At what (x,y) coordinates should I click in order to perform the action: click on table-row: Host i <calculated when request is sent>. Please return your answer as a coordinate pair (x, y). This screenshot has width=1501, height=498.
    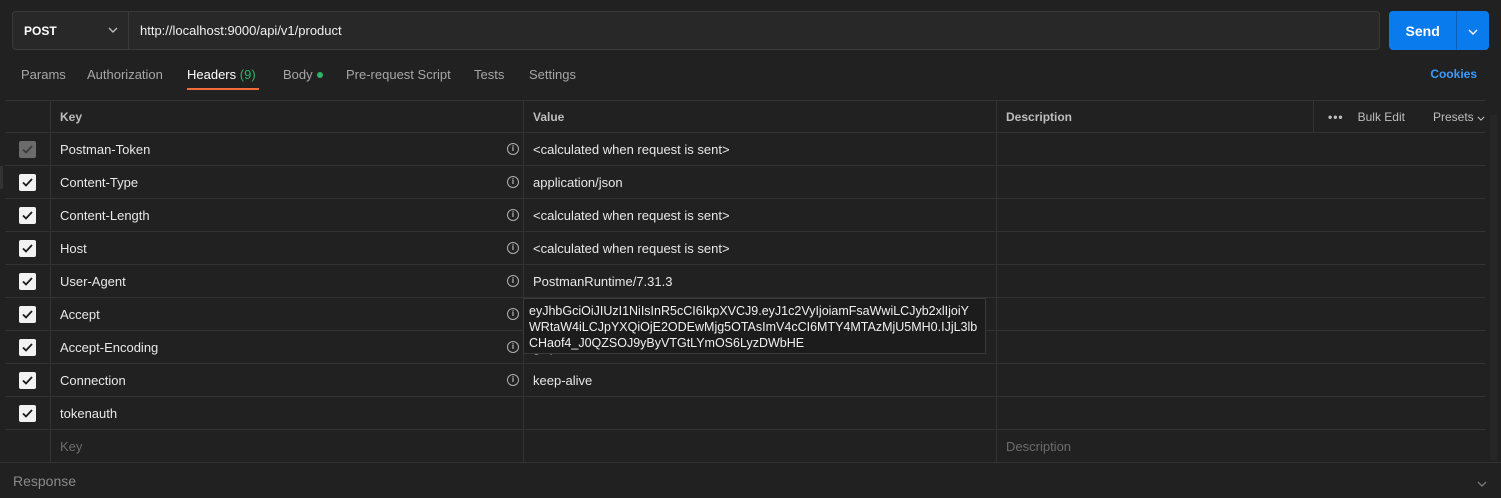
    Looking at the image, I should click on (745, 248).